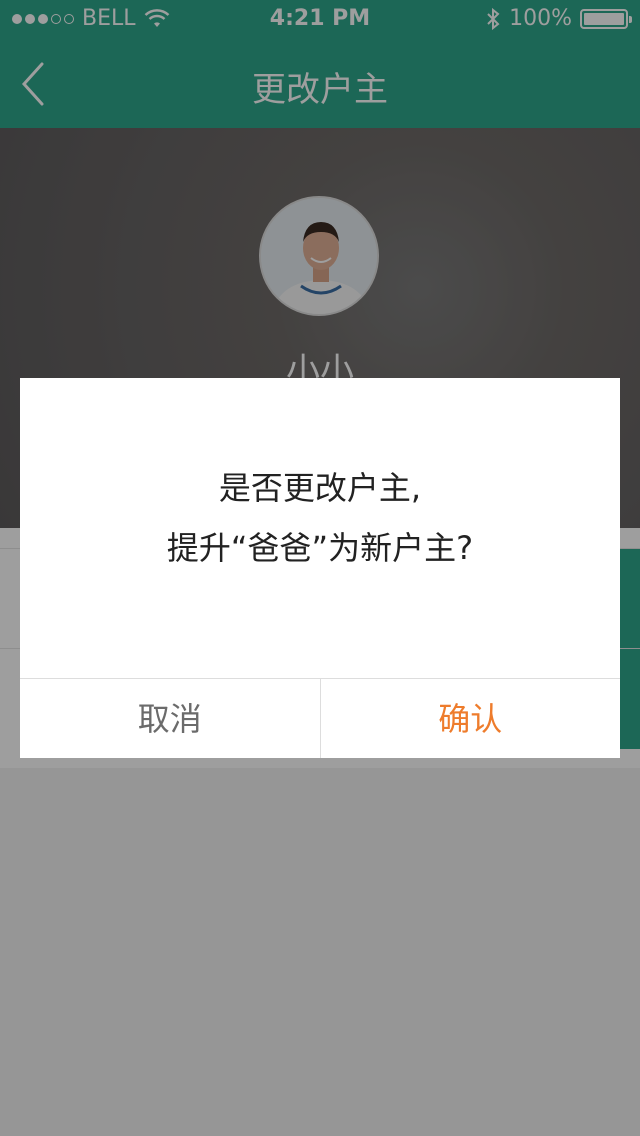  What do you see at coordinates (320, 518) in the screenshot?
I see `dialog-message: 是否更改户主, 提升“爸爸”为新户主?` at bounding box center [320, 518].